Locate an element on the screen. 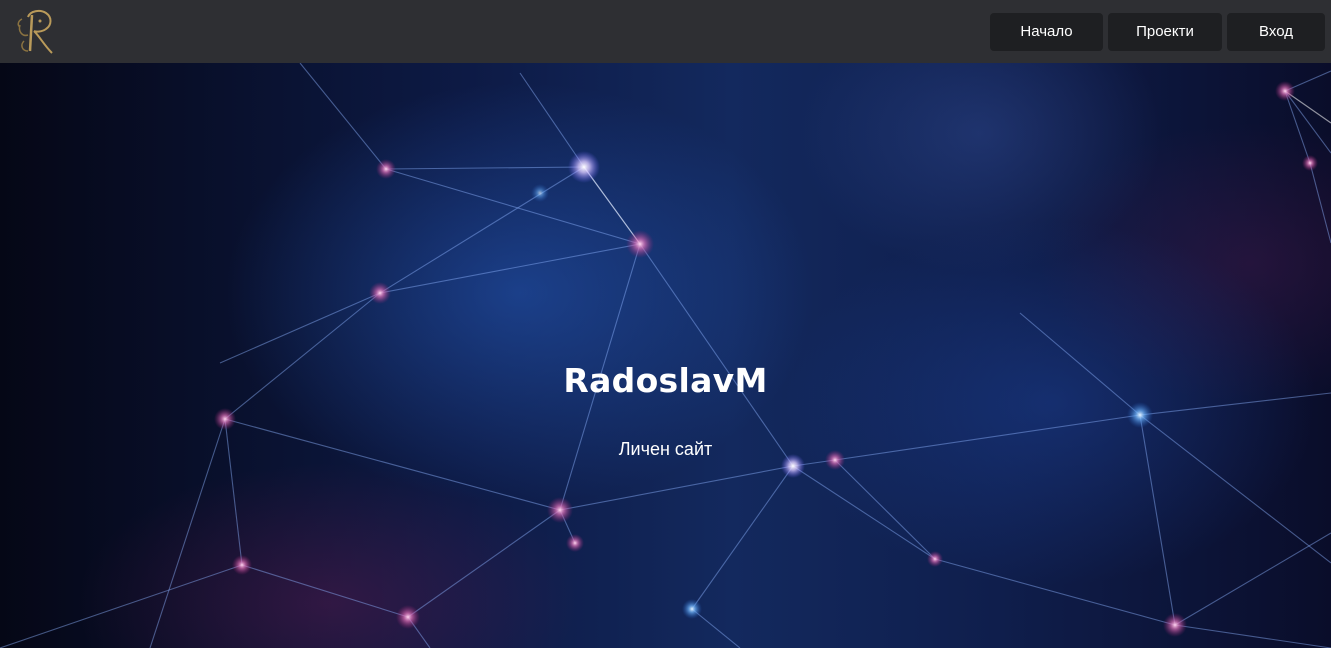 The width and height of the screenshot is (1331, 648). nav-home-button: Начало is located at coordinates (1046, 31).